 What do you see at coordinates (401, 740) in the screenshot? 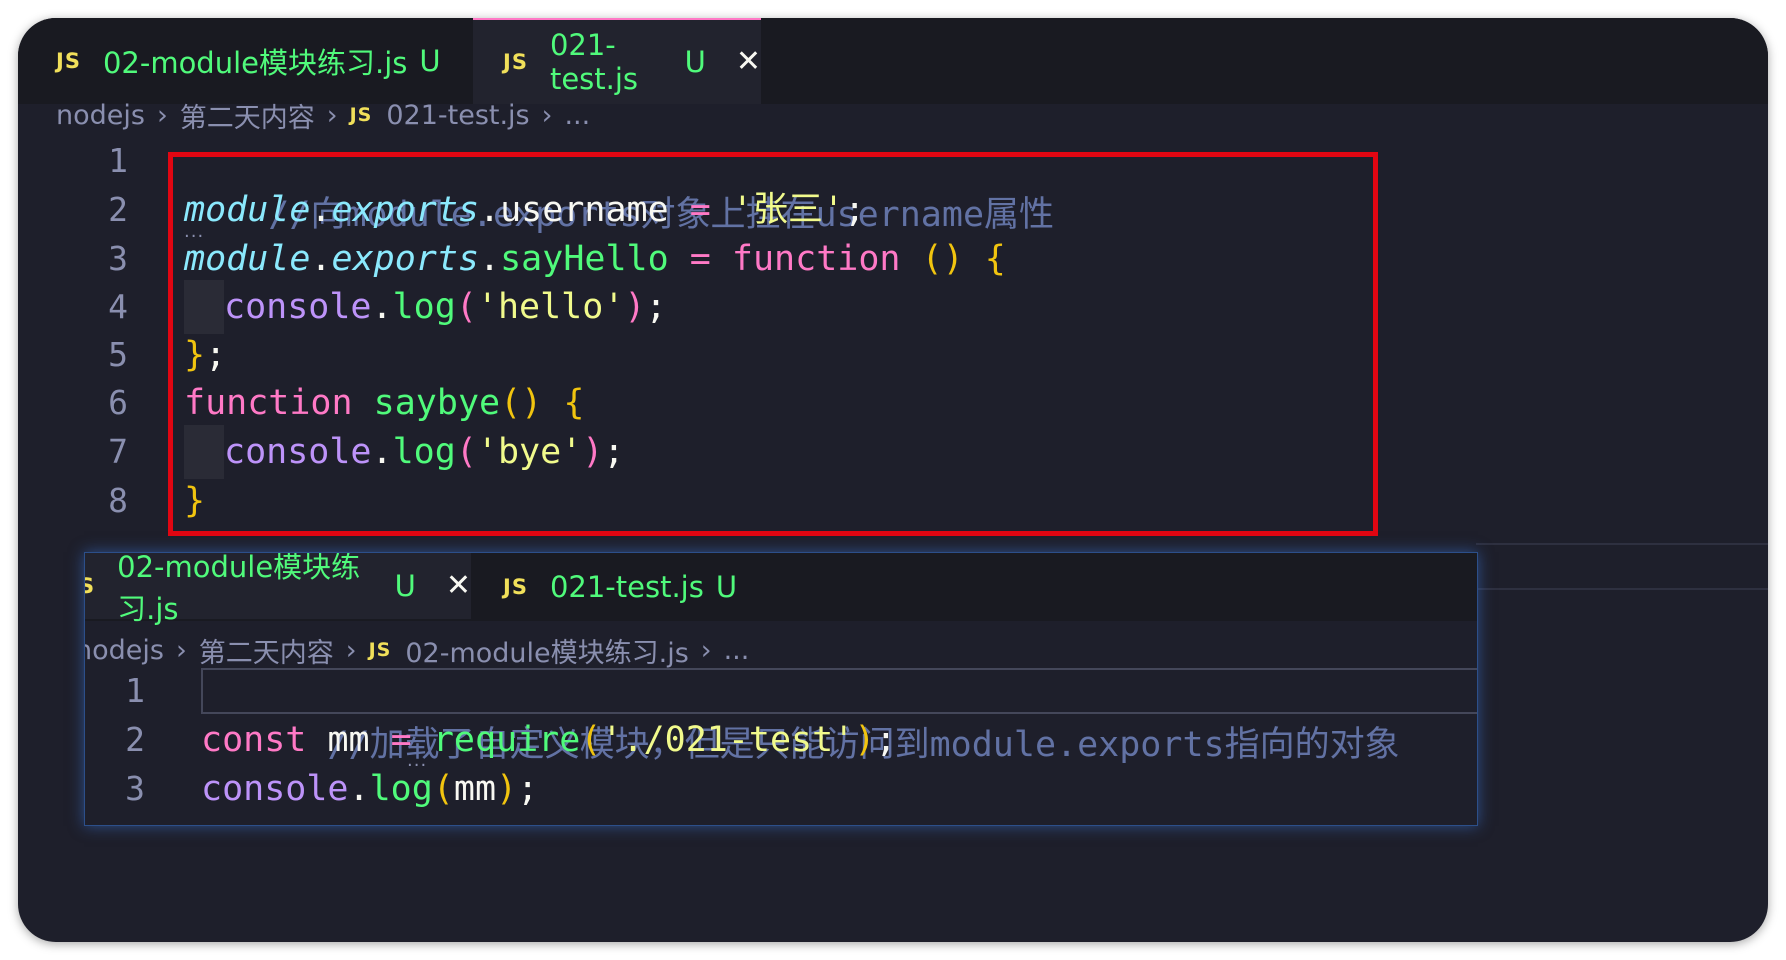
I see `token-operator: =` at bounding box center [401, 740].